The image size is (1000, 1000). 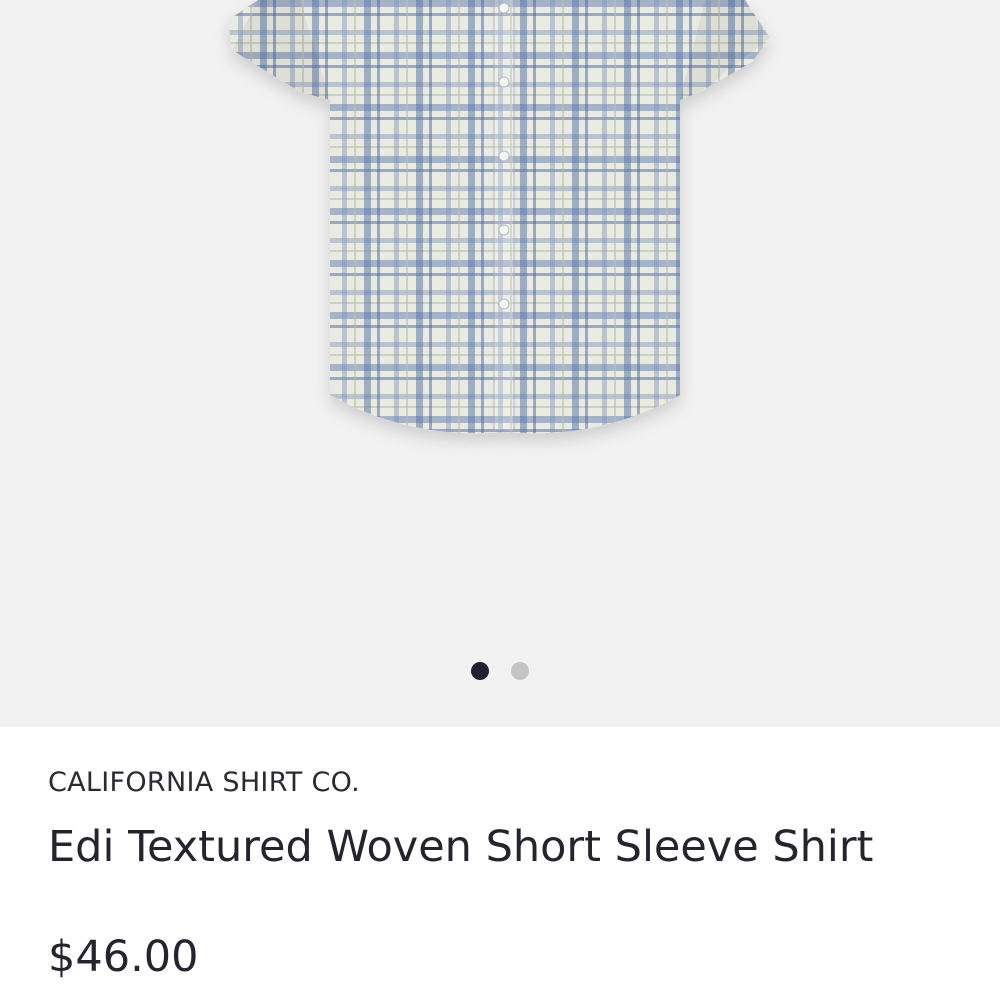 I want to click on product-price: $46.00, so click(x=123, y=957).